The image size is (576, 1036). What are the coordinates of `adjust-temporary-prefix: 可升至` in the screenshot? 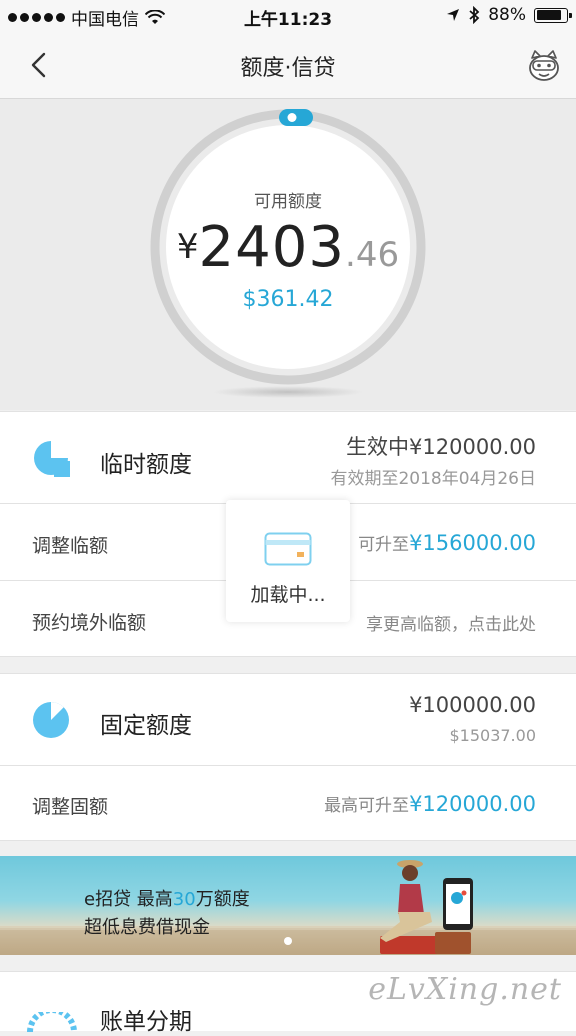 It's located at (384, 545).